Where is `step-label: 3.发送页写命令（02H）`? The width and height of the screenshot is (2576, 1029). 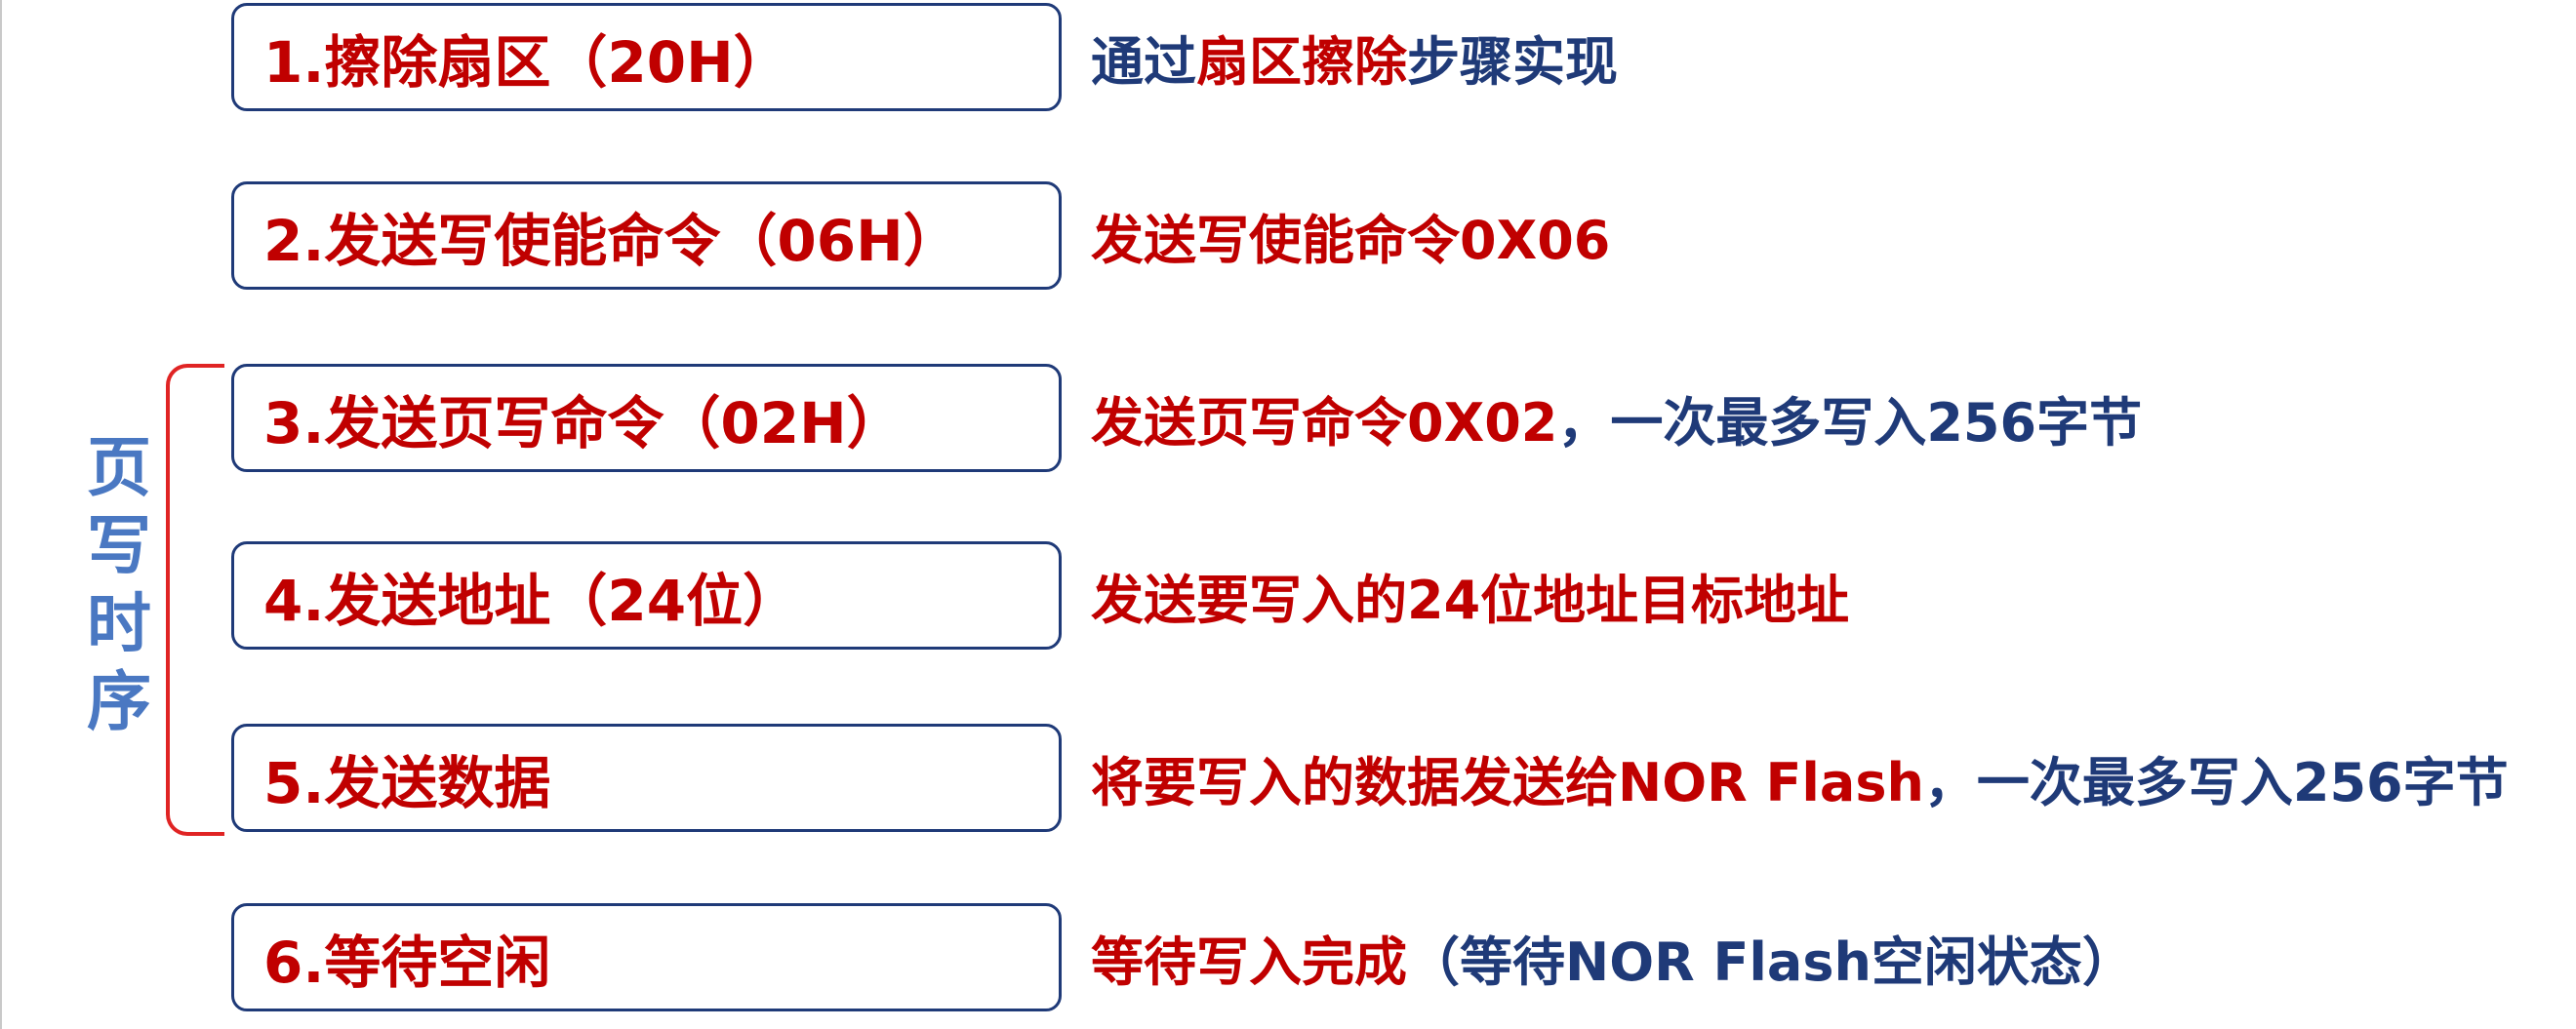
step-label: 3.发送页写命令（02H） is located at coordinates (583, 422).